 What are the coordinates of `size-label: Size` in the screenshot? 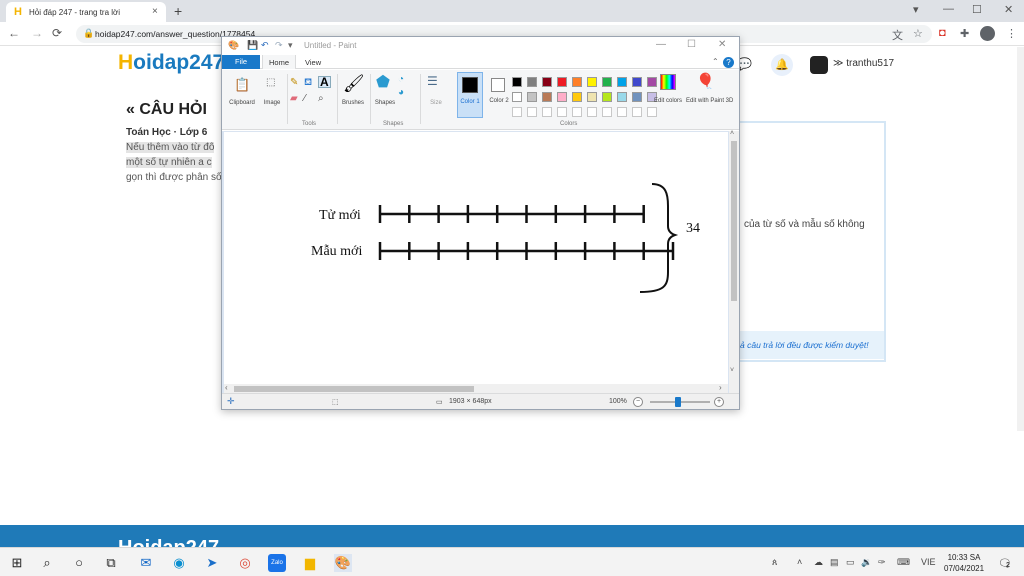 It's located at (436, 103).